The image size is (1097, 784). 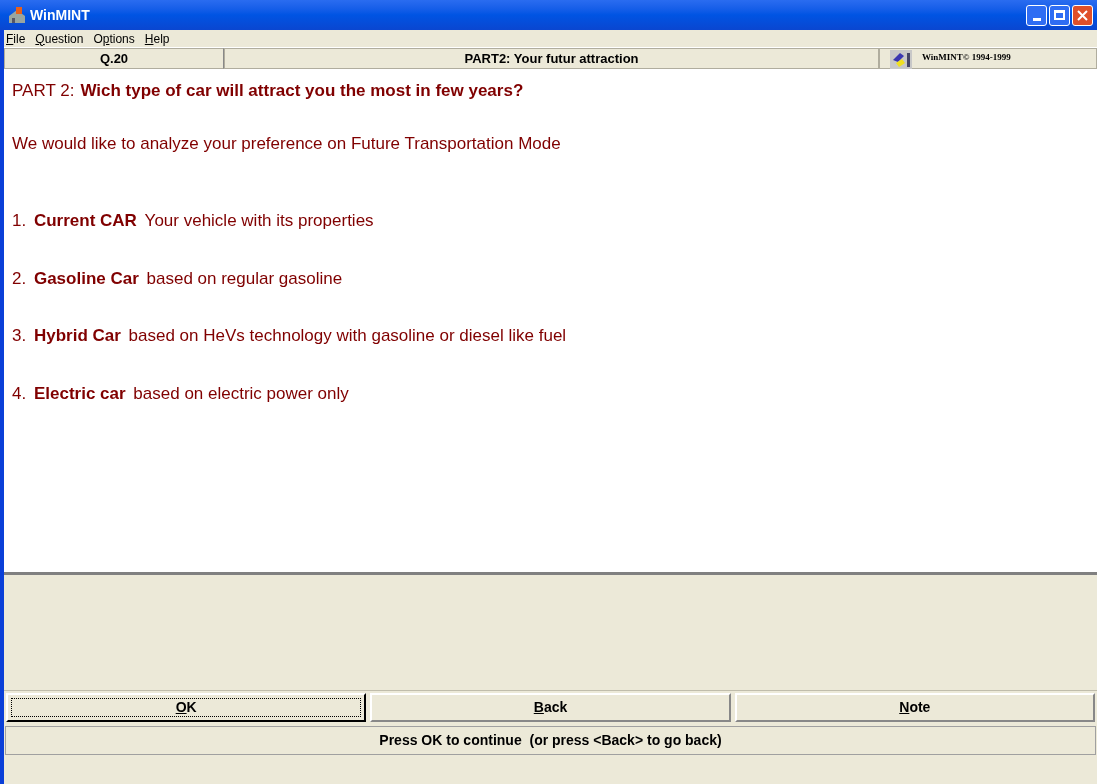 I want to click on option-text: 2. Gasoline Car based on regular gasoline, so click(x=178, y=278).